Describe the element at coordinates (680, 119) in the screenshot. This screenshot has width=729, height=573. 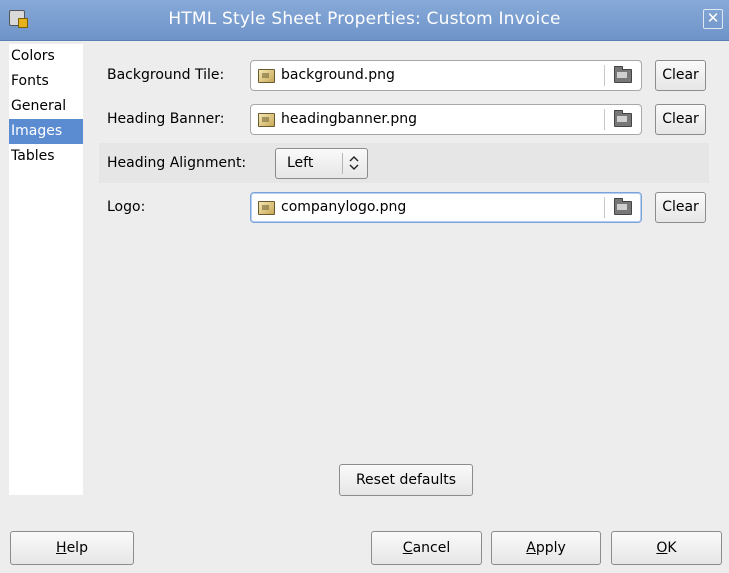
I see `heading-banner-clear-button: Clear` at that location.